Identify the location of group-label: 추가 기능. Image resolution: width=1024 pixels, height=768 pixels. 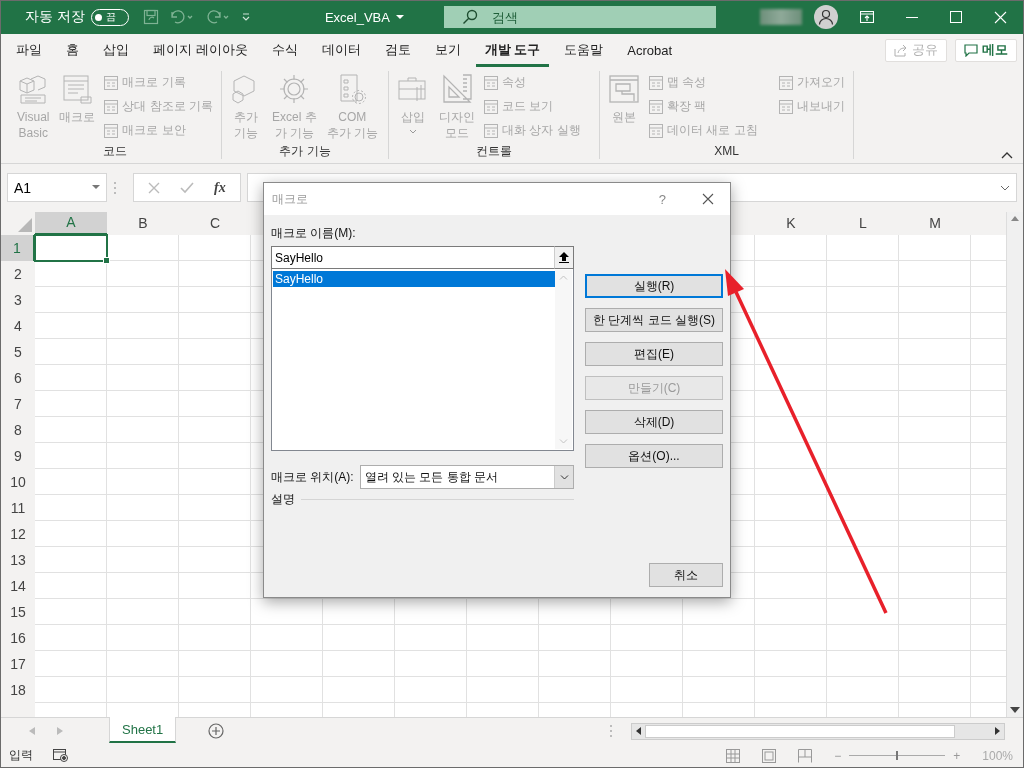
(305, 150).